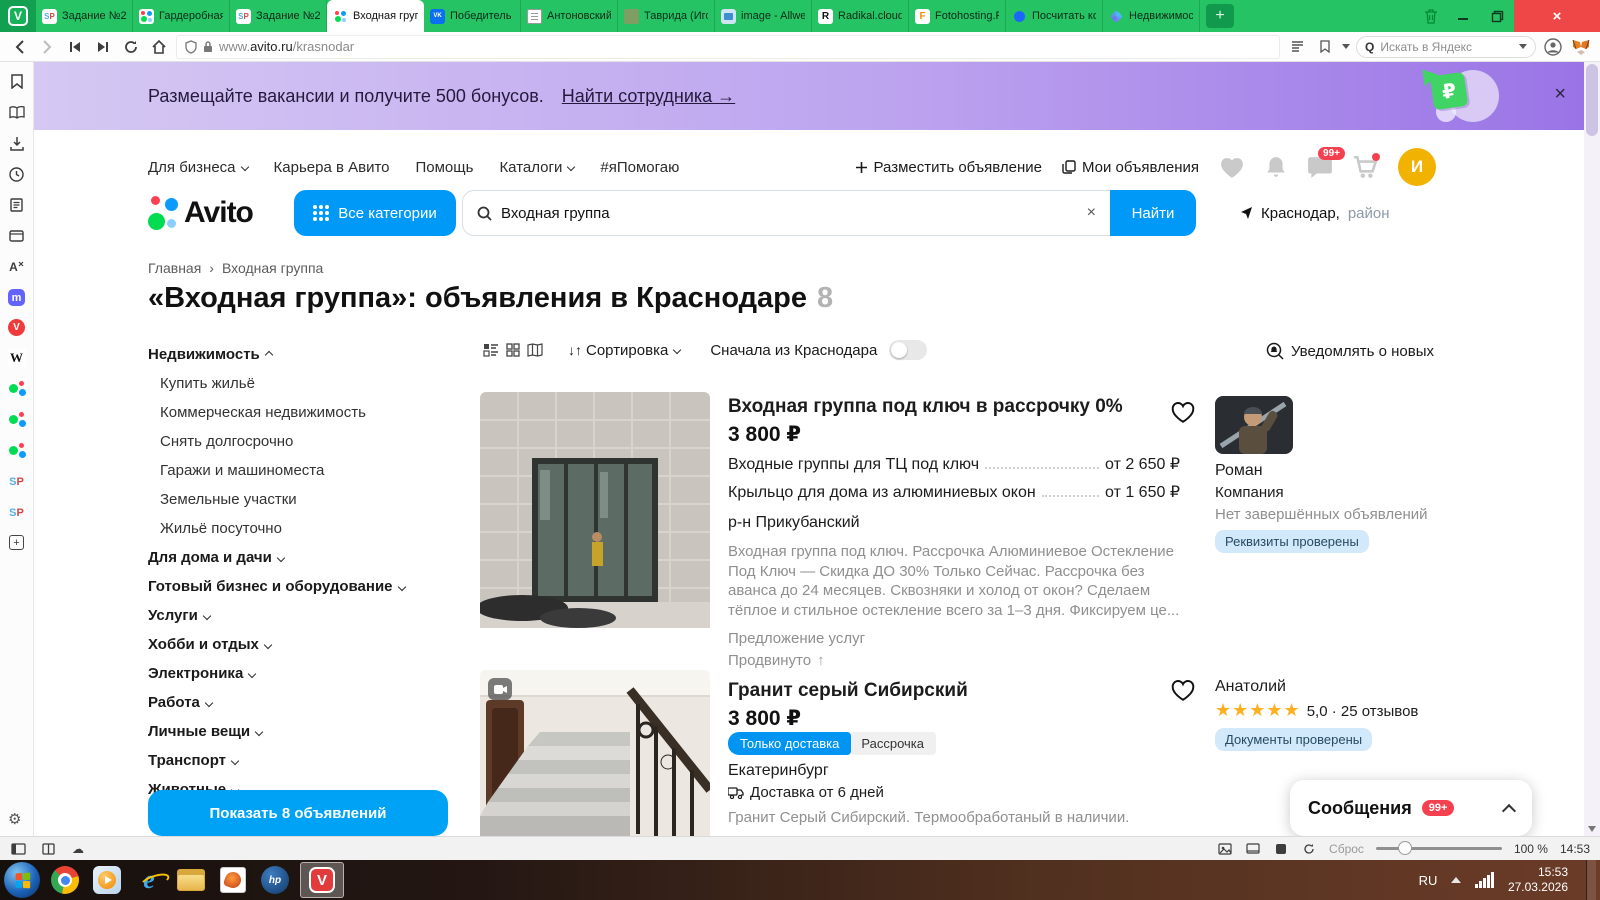 This screenshot has height=900, width=1600. I want to click on nav-help: Помощь, so click(445, 167).